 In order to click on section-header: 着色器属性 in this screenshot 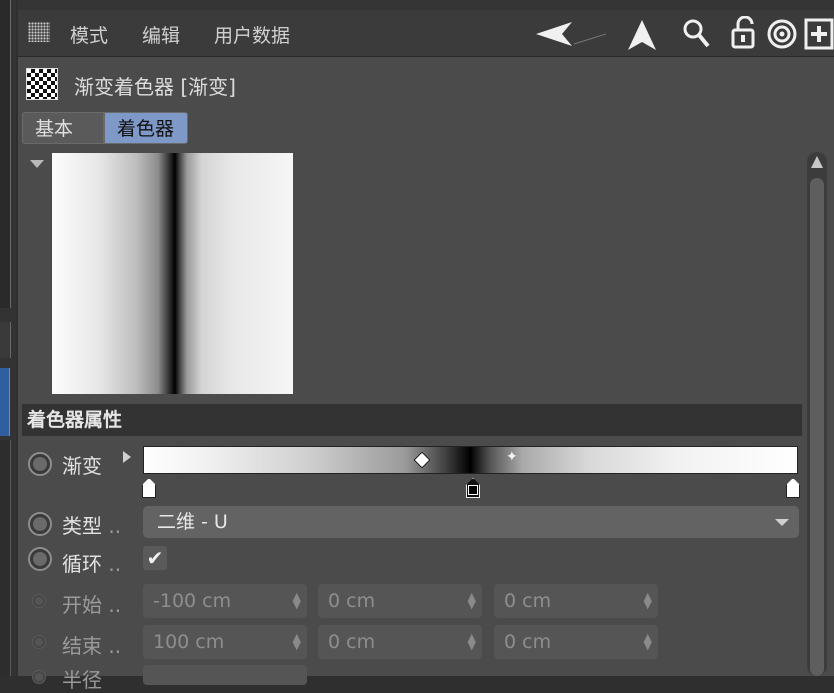, I will do `click(412, 420)`.